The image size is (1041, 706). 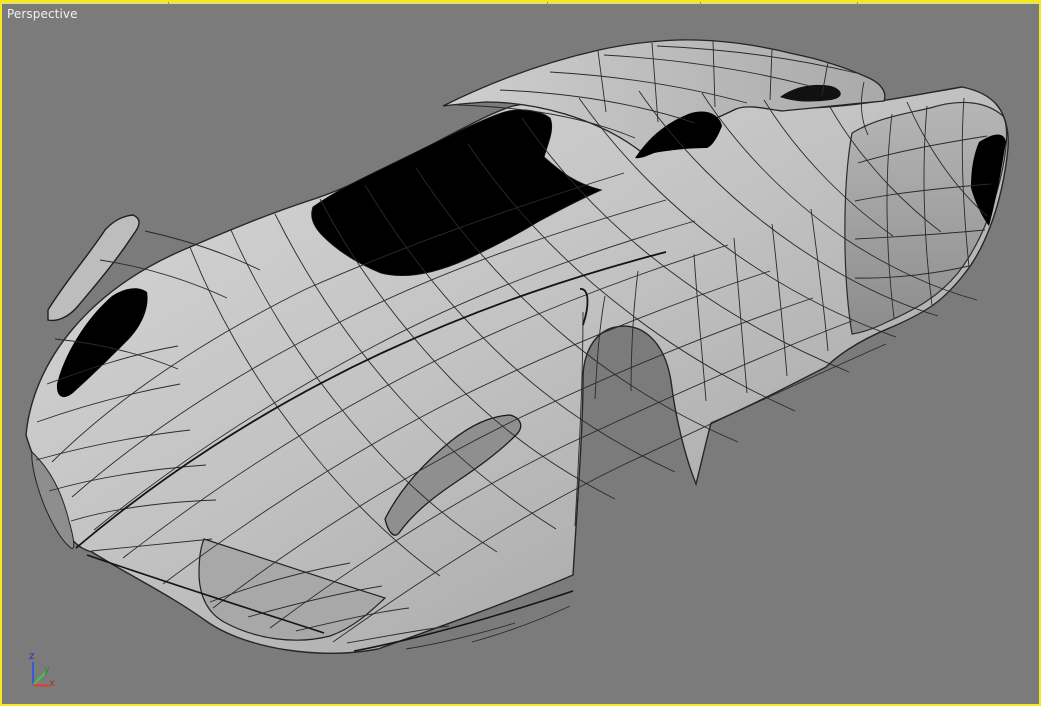 What do you see at coordinates (47, 669) in the screenshot?
I see `y-axis-label: y` at bounding box center [47, 669].